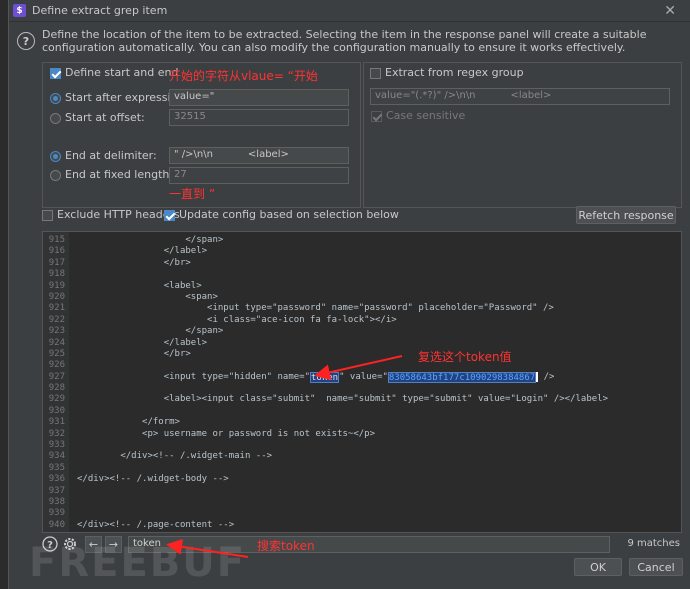 The height and width of the screenshot is (589, 690). Describe the element at coordinates (56, 376) in the screenshot. I see `line-number: 927` at that location.